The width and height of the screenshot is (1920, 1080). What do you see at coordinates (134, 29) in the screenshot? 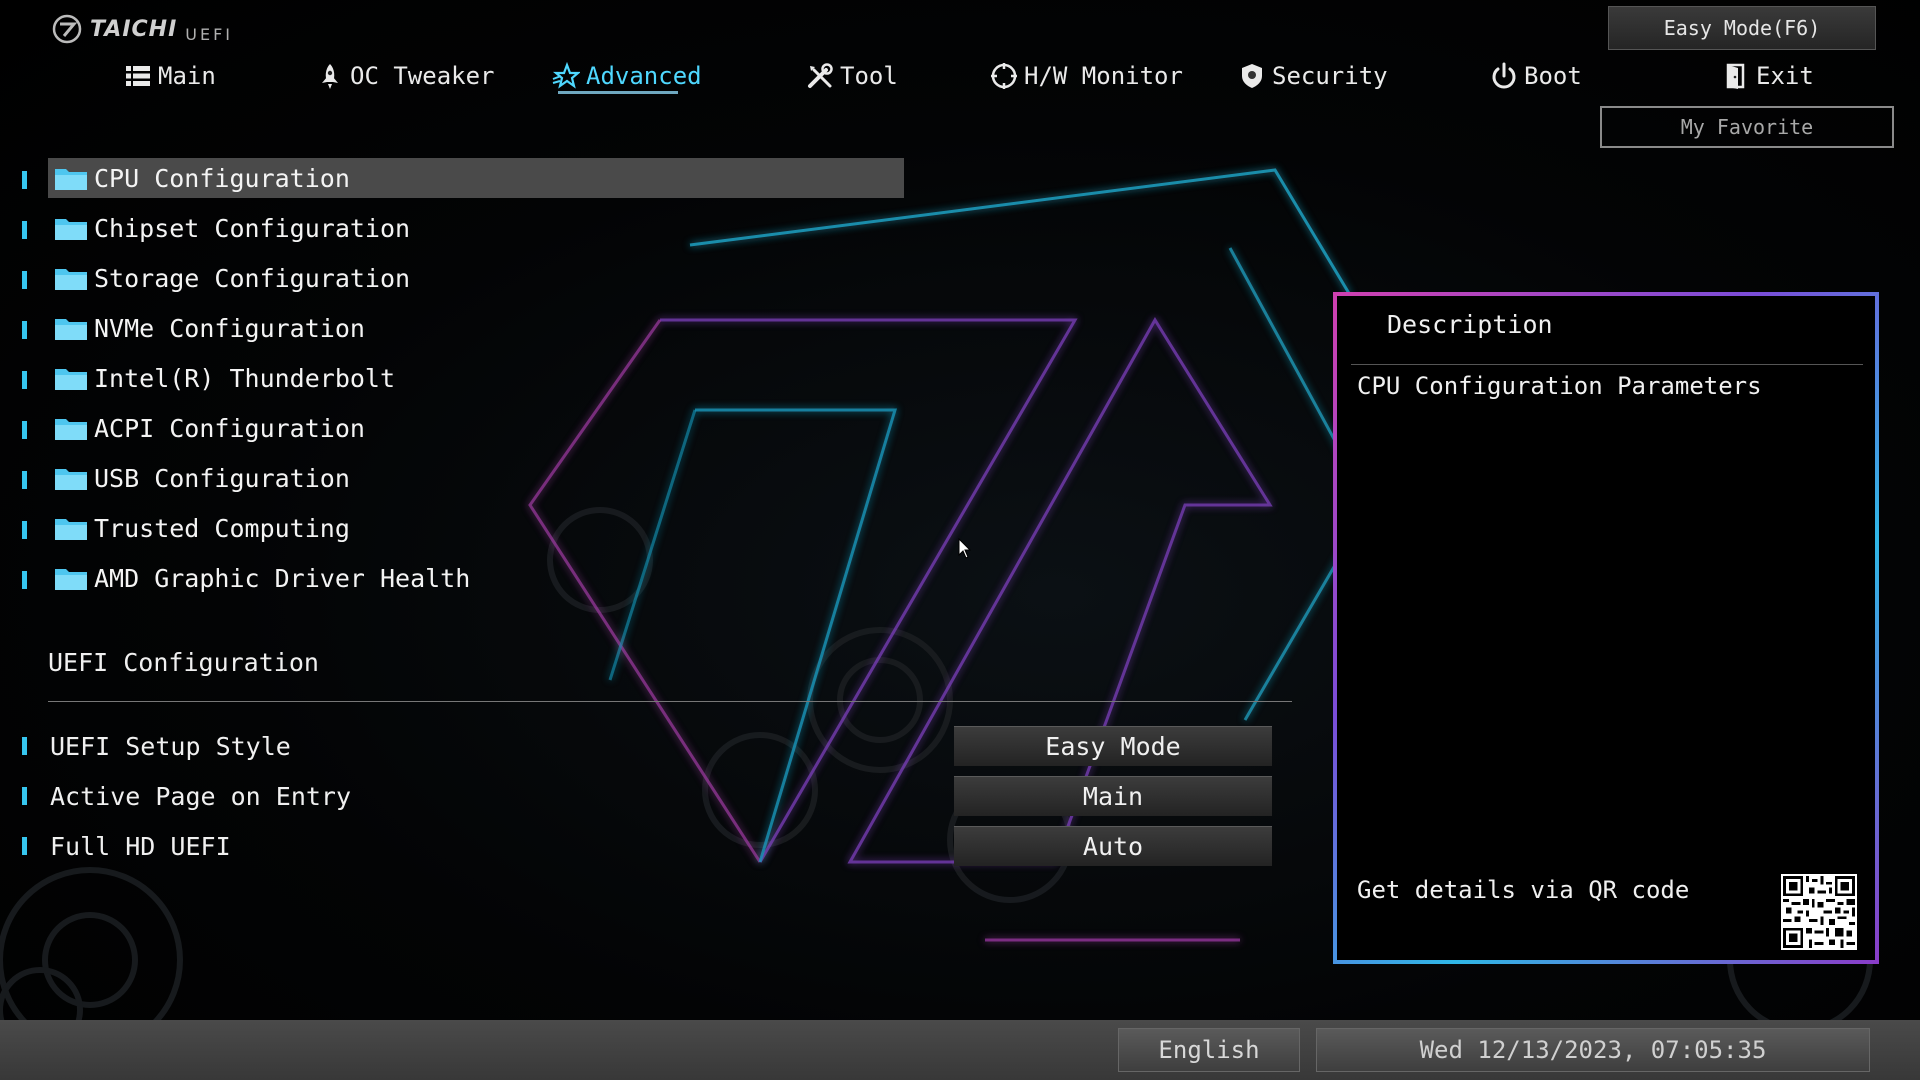
I see `brand-name: TAICHI` at bounding box center [134, 29].